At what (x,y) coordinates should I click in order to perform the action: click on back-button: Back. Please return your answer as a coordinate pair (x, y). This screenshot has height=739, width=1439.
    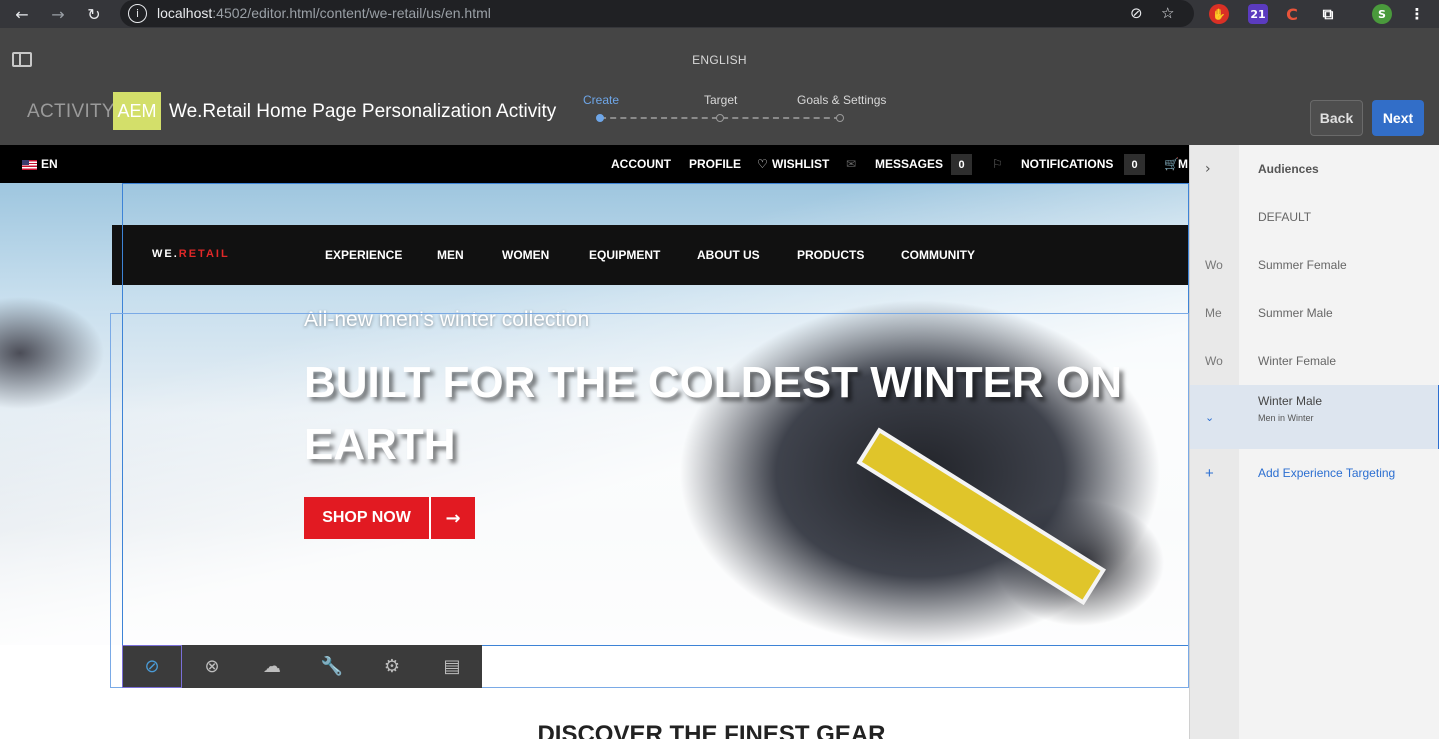
    Looking at the image, I should click on (1336, 118).